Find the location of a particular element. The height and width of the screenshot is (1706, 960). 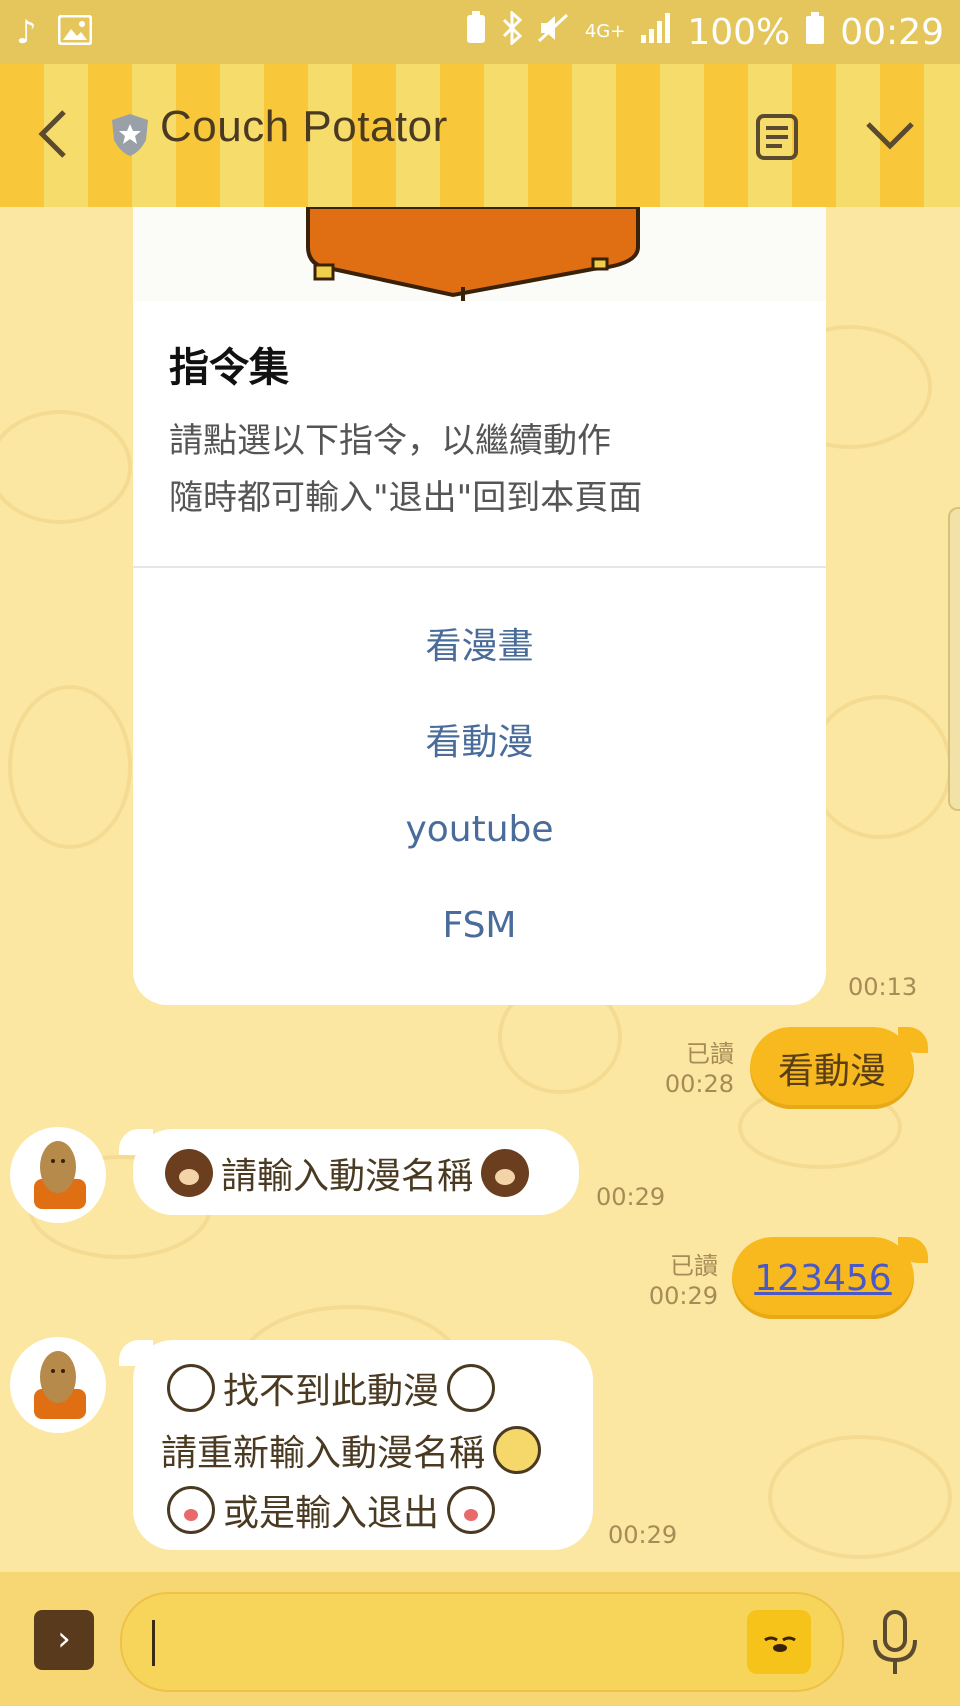

battery-saver-icon is located at coordinates (476, 32).